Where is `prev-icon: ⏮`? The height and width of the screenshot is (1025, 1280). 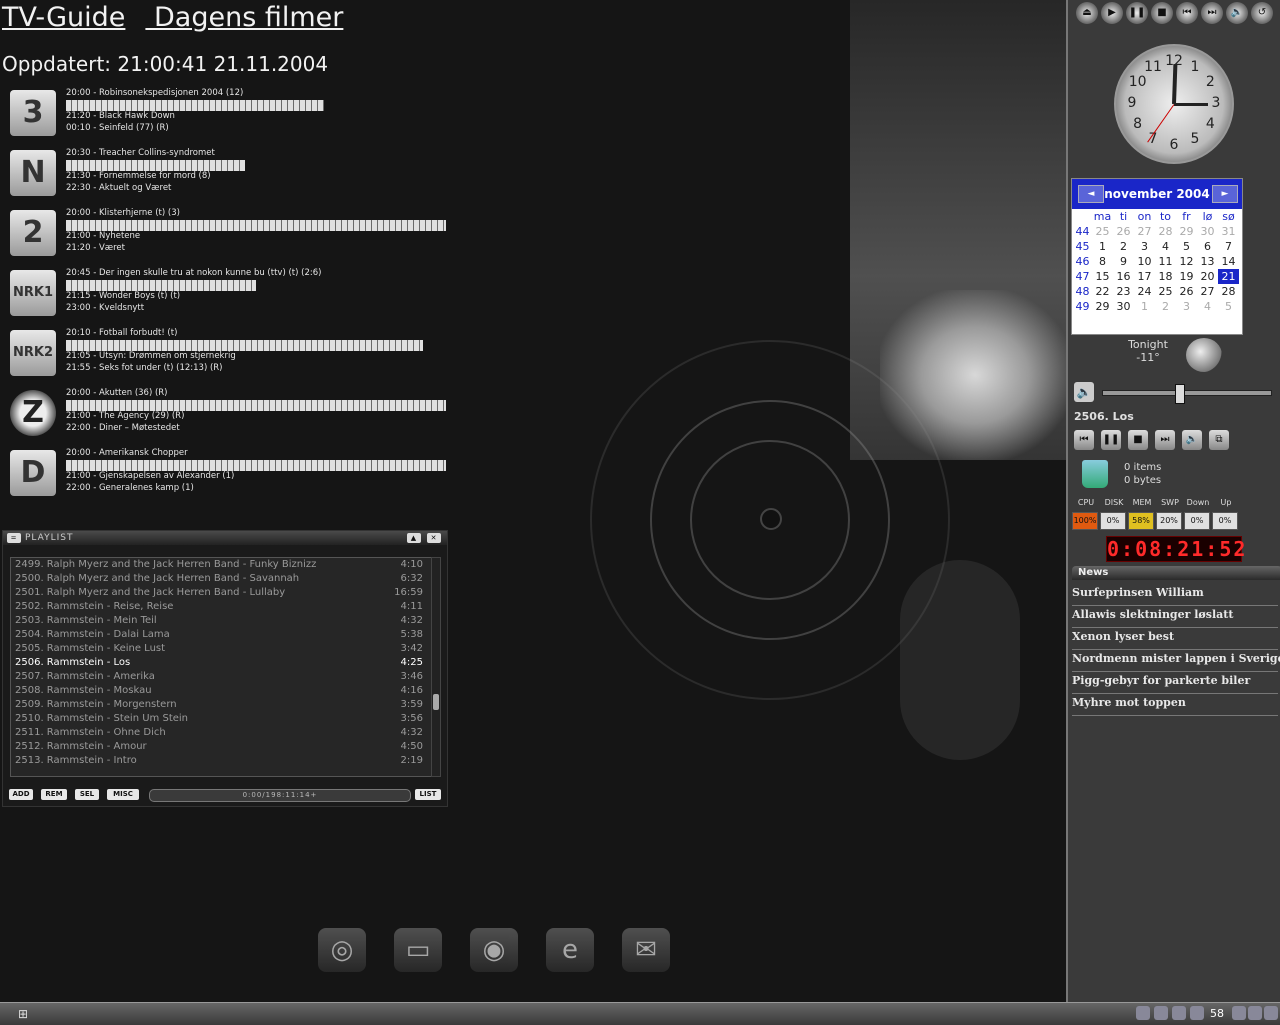 prev-icon: ⏮ is located at coordinates (1187, 13).